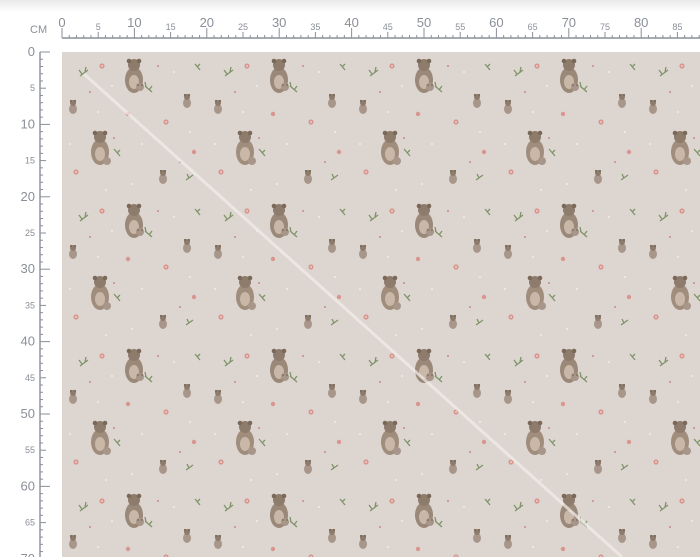 The image size is (700, 557). Describe the element at coordinates (30, 523) in the screenshot. I see `left-ruler-minor-label: 65` at that location.